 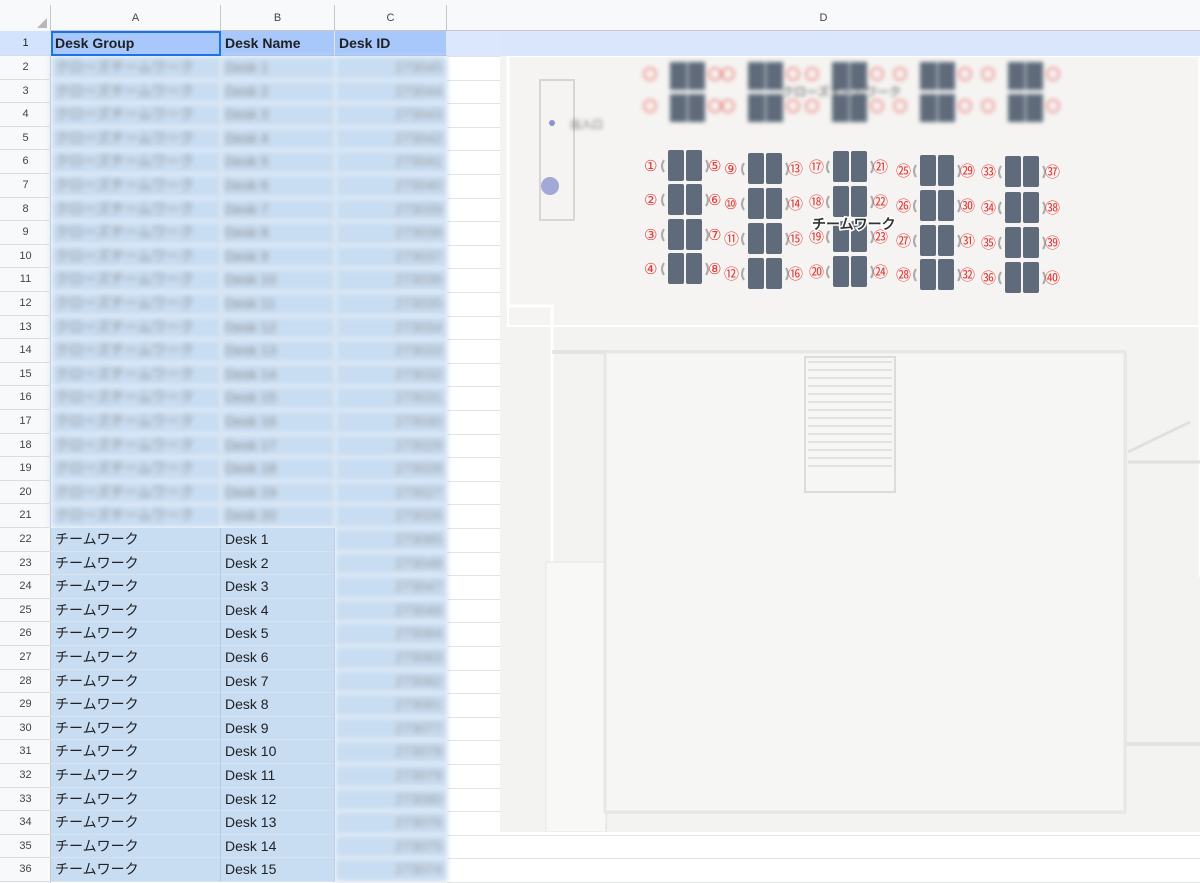 What do you see at coordinates (25, 870) in the screenshot?
I see `row-header: 36` at bounding box center [25, 870].